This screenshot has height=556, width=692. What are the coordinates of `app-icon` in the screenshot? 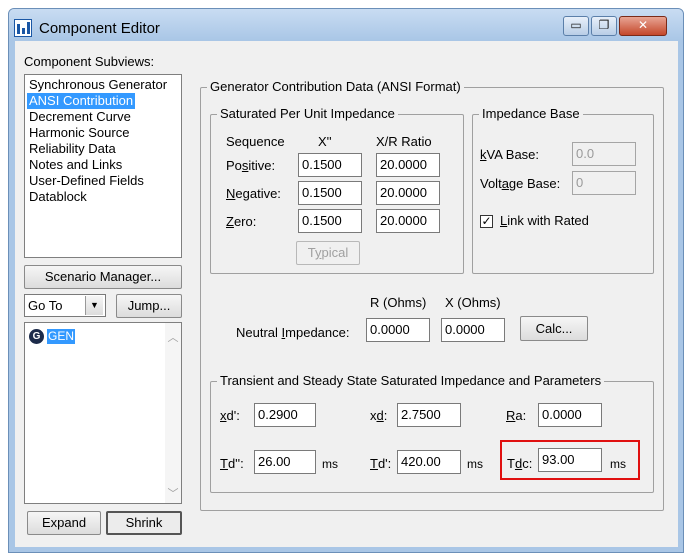 It's located at (23, 28).